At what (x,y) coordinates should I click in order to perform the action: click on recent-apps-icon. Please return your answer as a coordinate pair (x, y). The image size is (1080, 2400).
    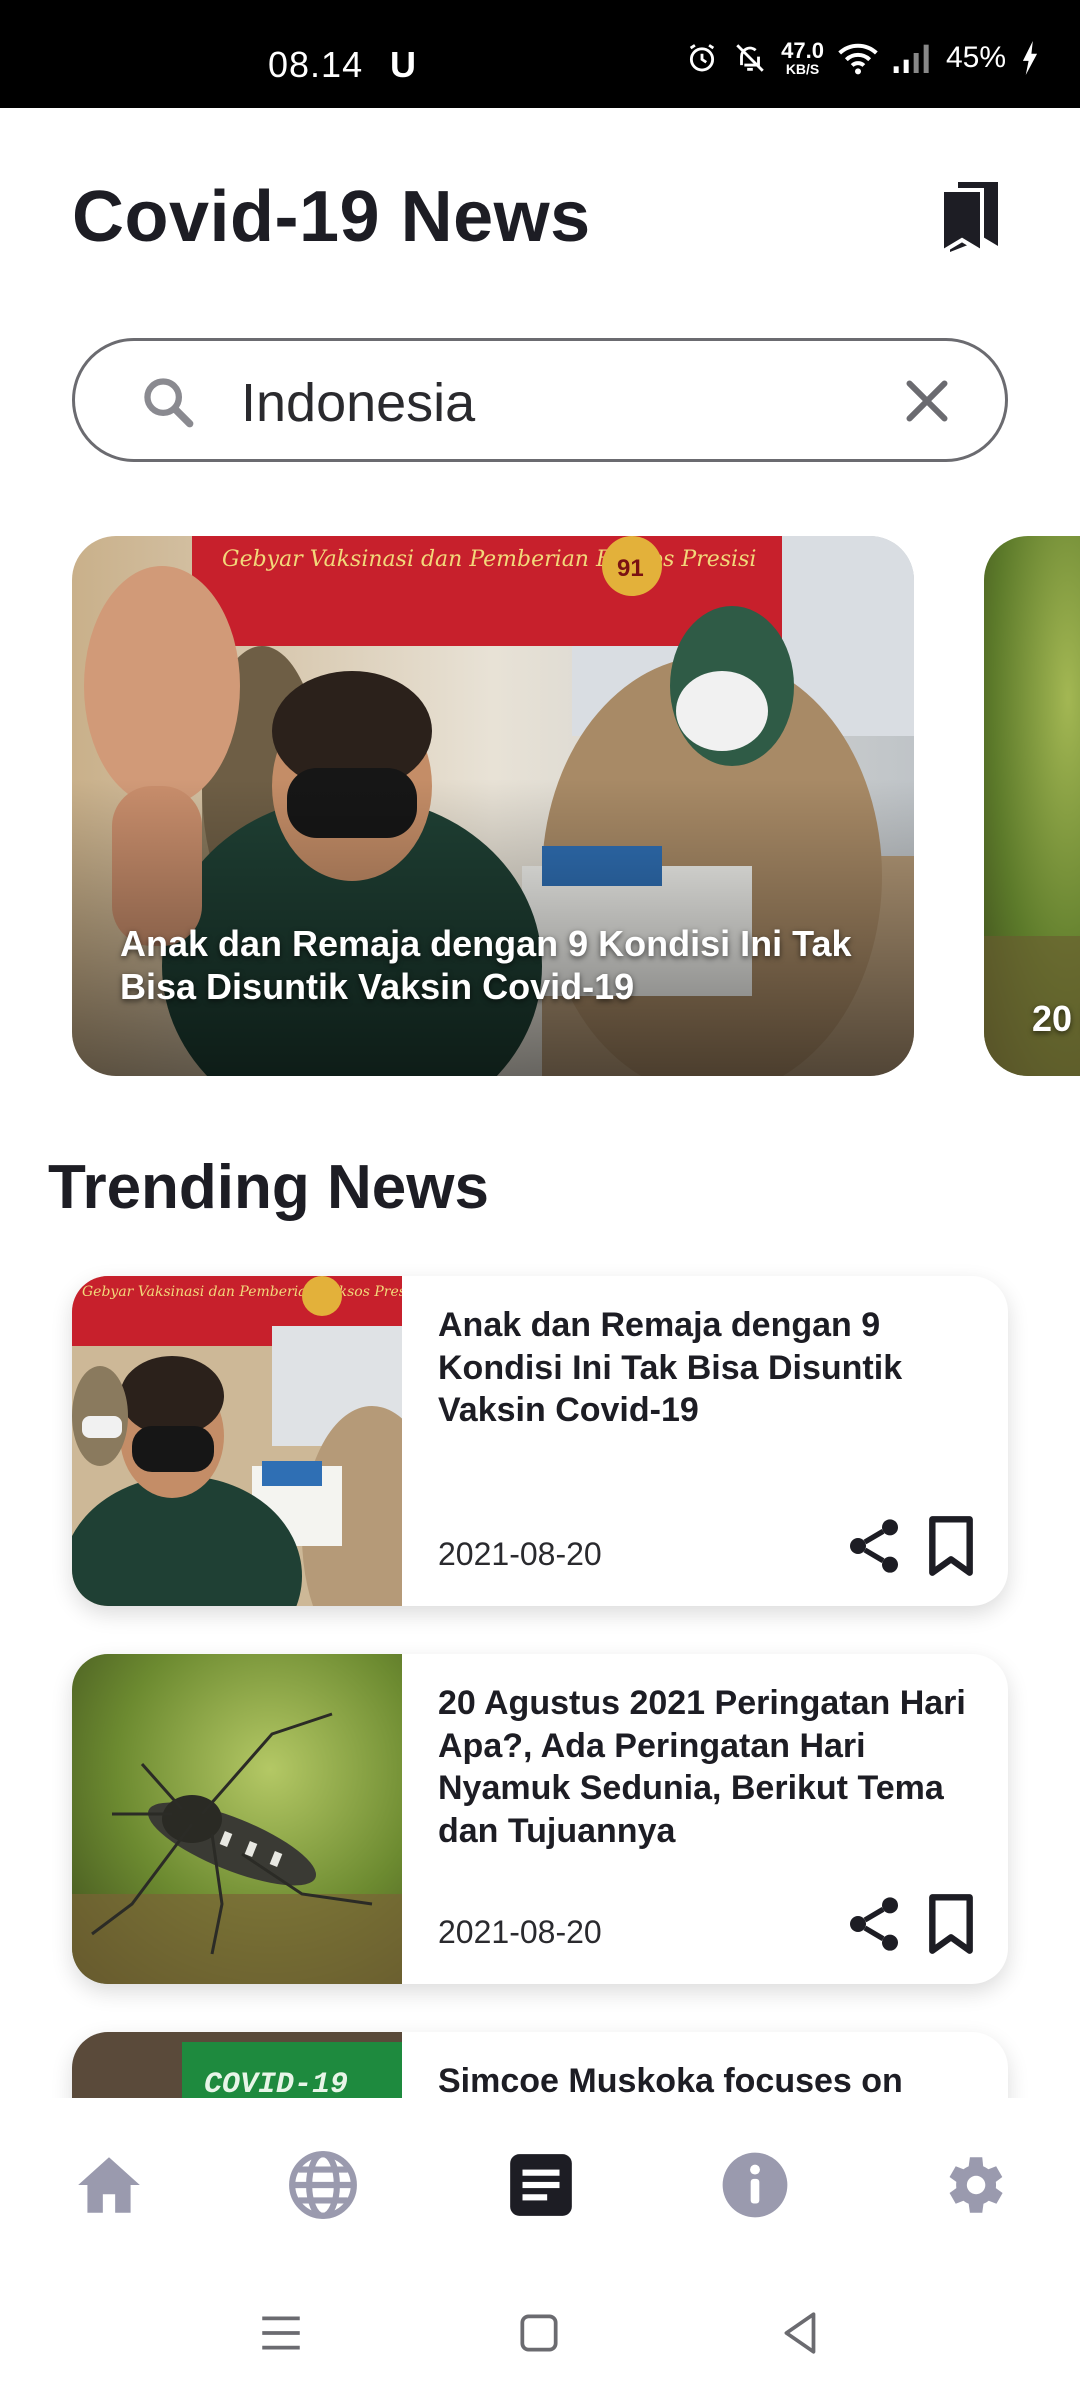
    Looking at the image, I should click on (281, 2333).